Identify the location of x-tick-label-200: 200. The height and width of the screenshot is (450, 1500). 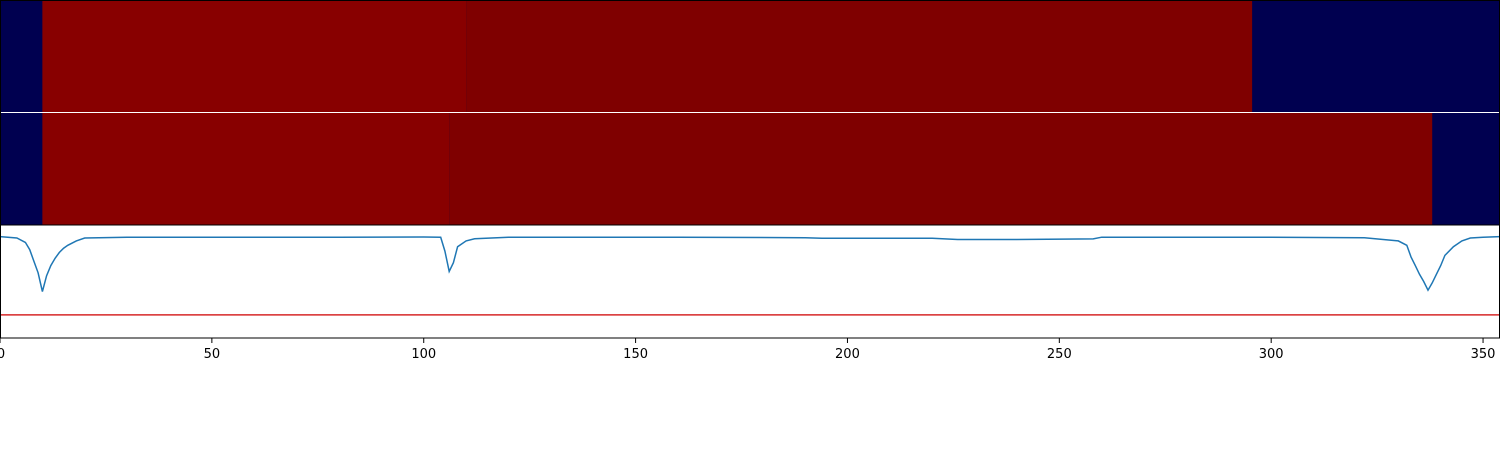
(847, 354).